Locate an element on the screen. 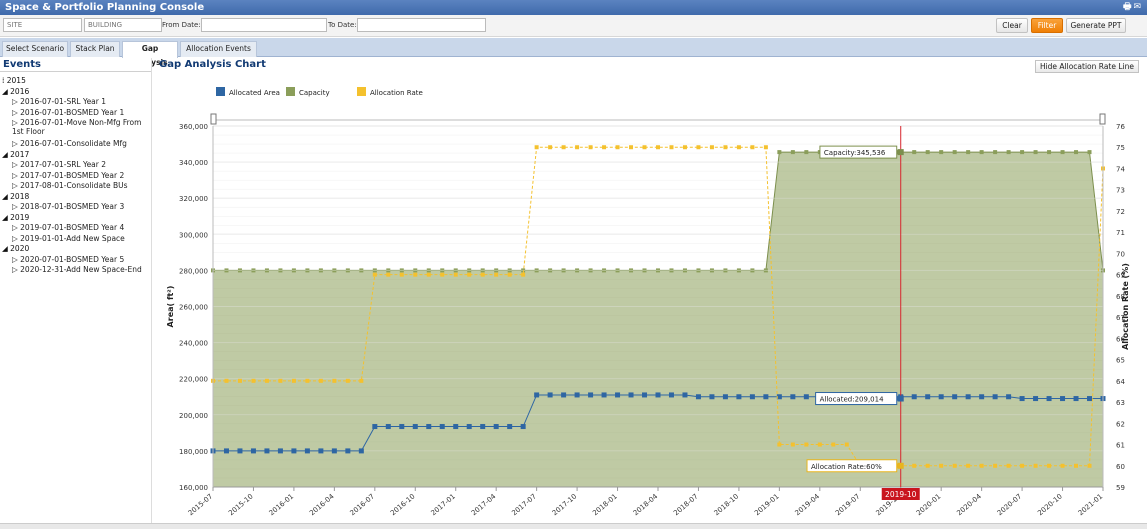 The image size is (1147, 529). mail-icon: ✉ is located at coordinates (1138, 7).